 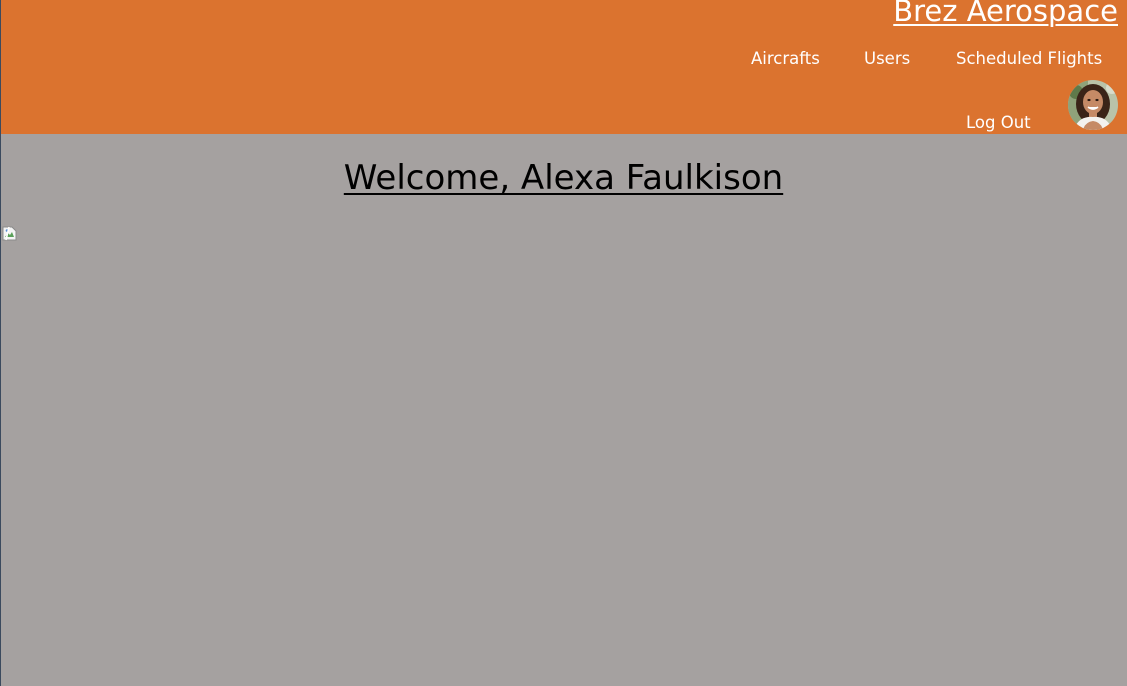 I want to click on broken-image-icon, so click(x=9, y=233).